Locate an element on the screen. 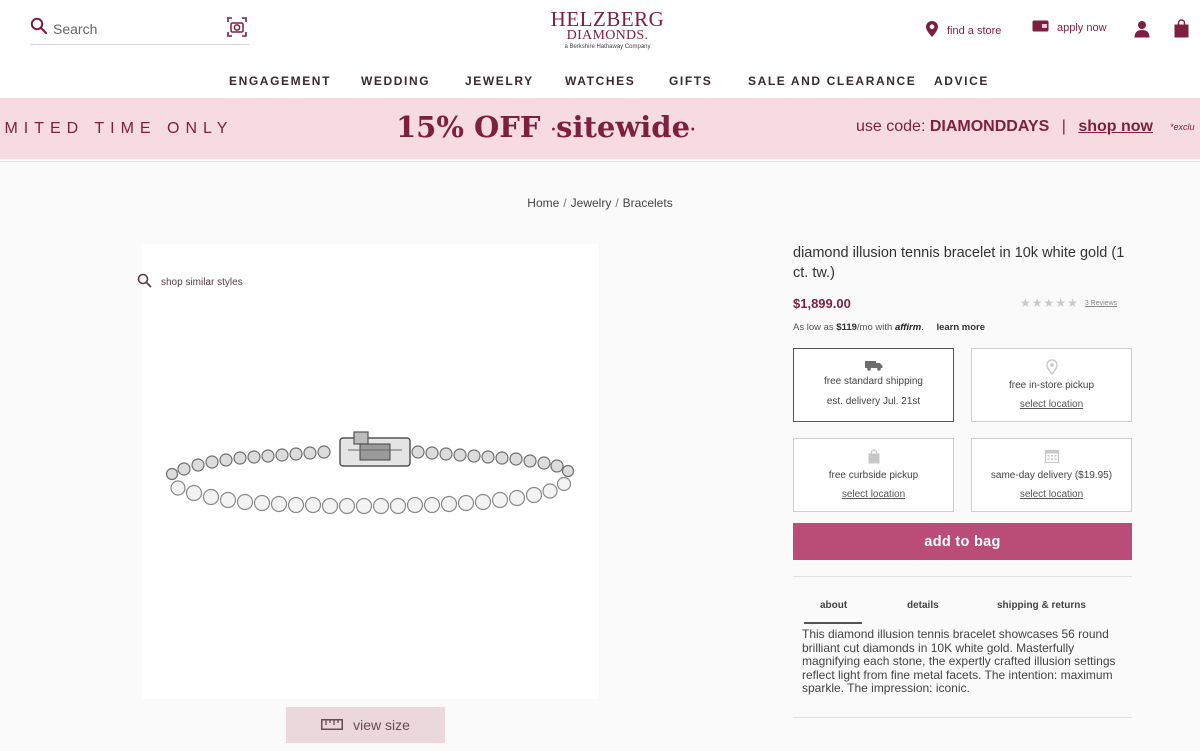 The width and height of the screenshot is (1200, 751). nav-advice: ADVICE is located at coordinates (961, 81).